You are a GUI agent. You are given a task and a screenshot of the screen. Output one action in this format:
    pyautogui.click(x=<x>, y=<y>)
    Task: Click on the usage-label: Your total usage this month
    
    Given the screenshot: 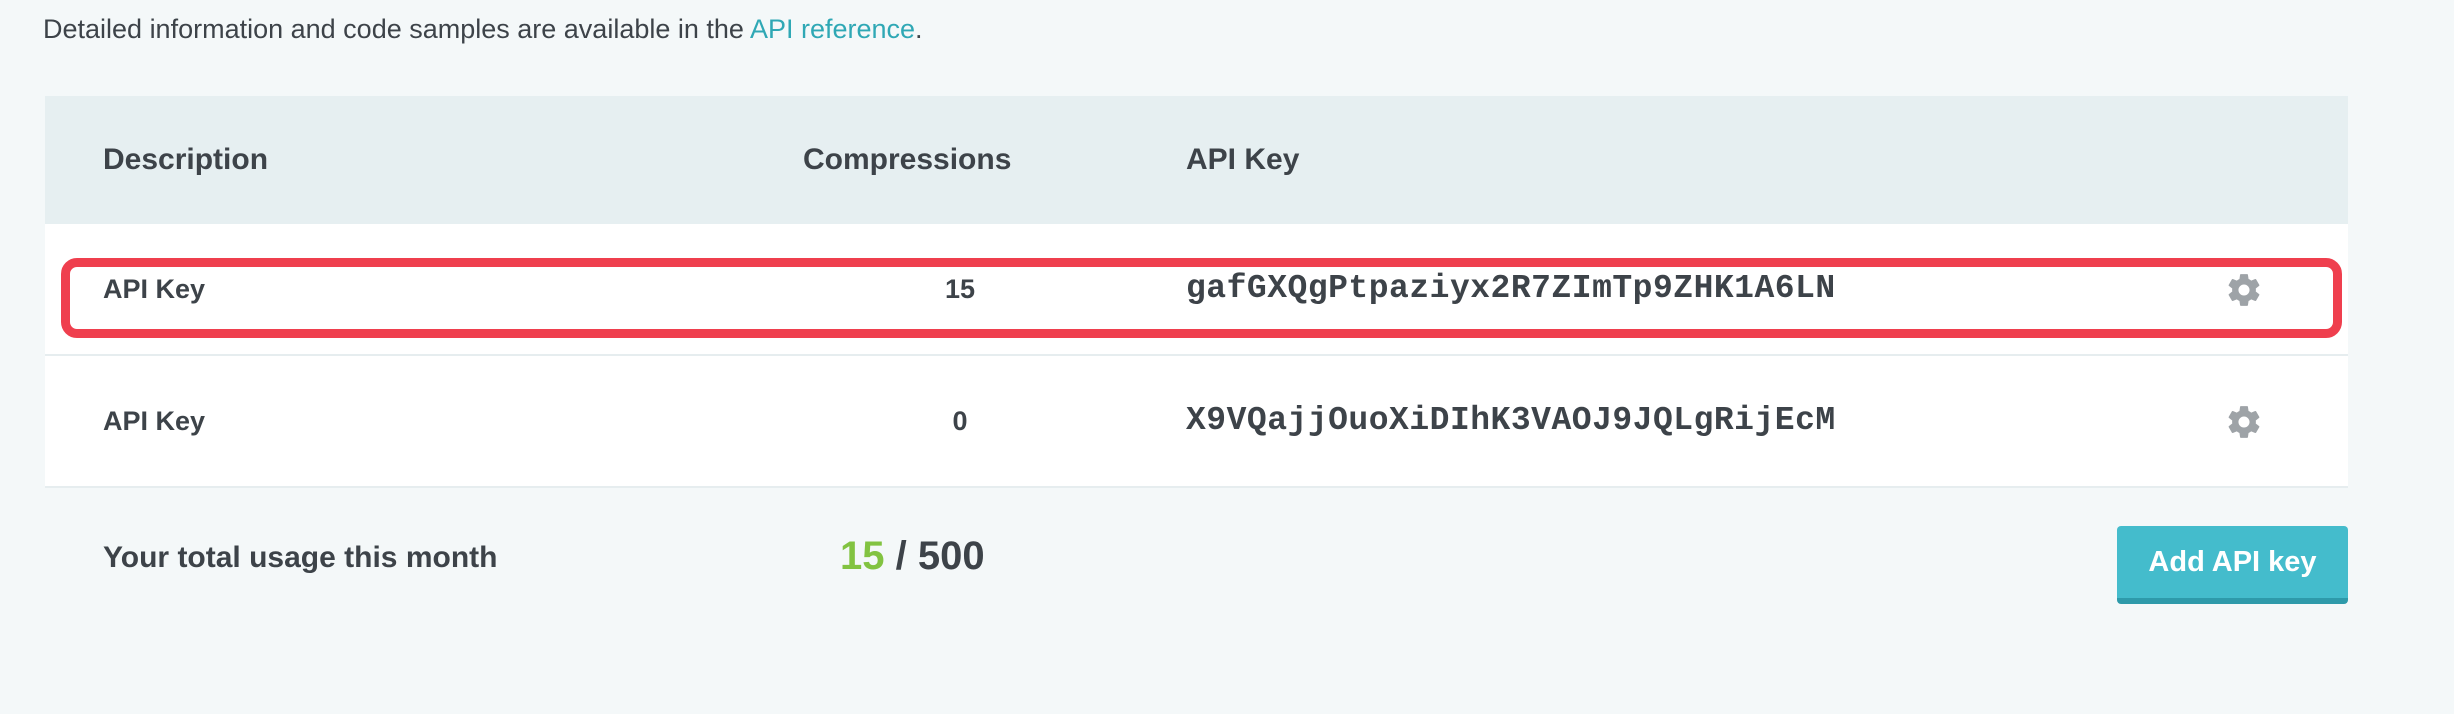 What is the action you would take?
    pyautogui.click(x=300, y=557)
    